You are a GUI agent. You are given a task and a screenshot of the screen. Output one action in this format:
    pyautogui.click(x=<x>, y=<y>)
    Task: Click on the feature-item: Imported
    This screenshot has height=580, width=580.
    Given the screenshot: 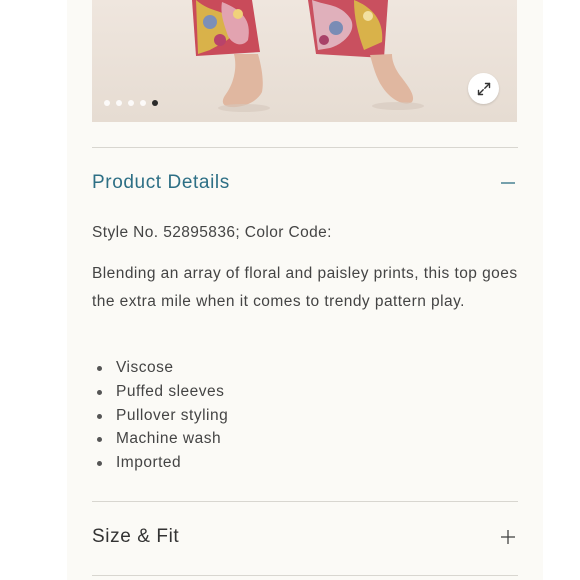 What is the action you would take?
    pyautogui.click(x=160, y=463)
    